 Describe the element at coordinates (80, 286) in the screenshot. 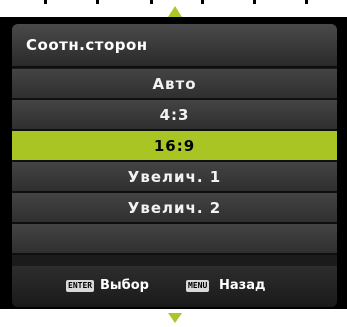

I see `enter-key-icon: ENTER` at that location.